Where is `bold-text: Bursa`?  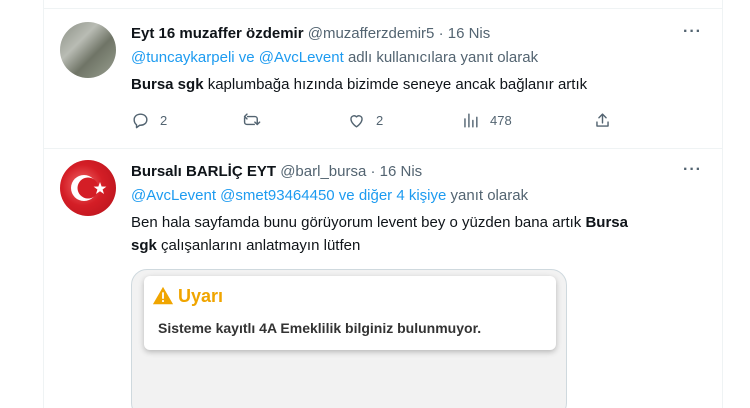
bold-text: Bursa is located at coordinates (606, 222).